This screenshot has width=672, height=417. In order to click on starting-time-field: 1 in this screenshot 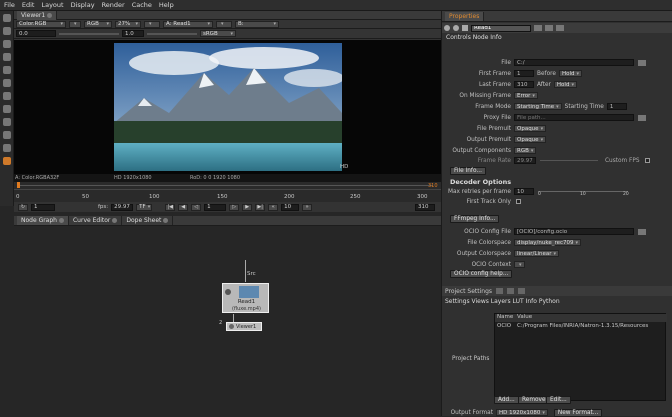, I will do `click(616, 106)`.